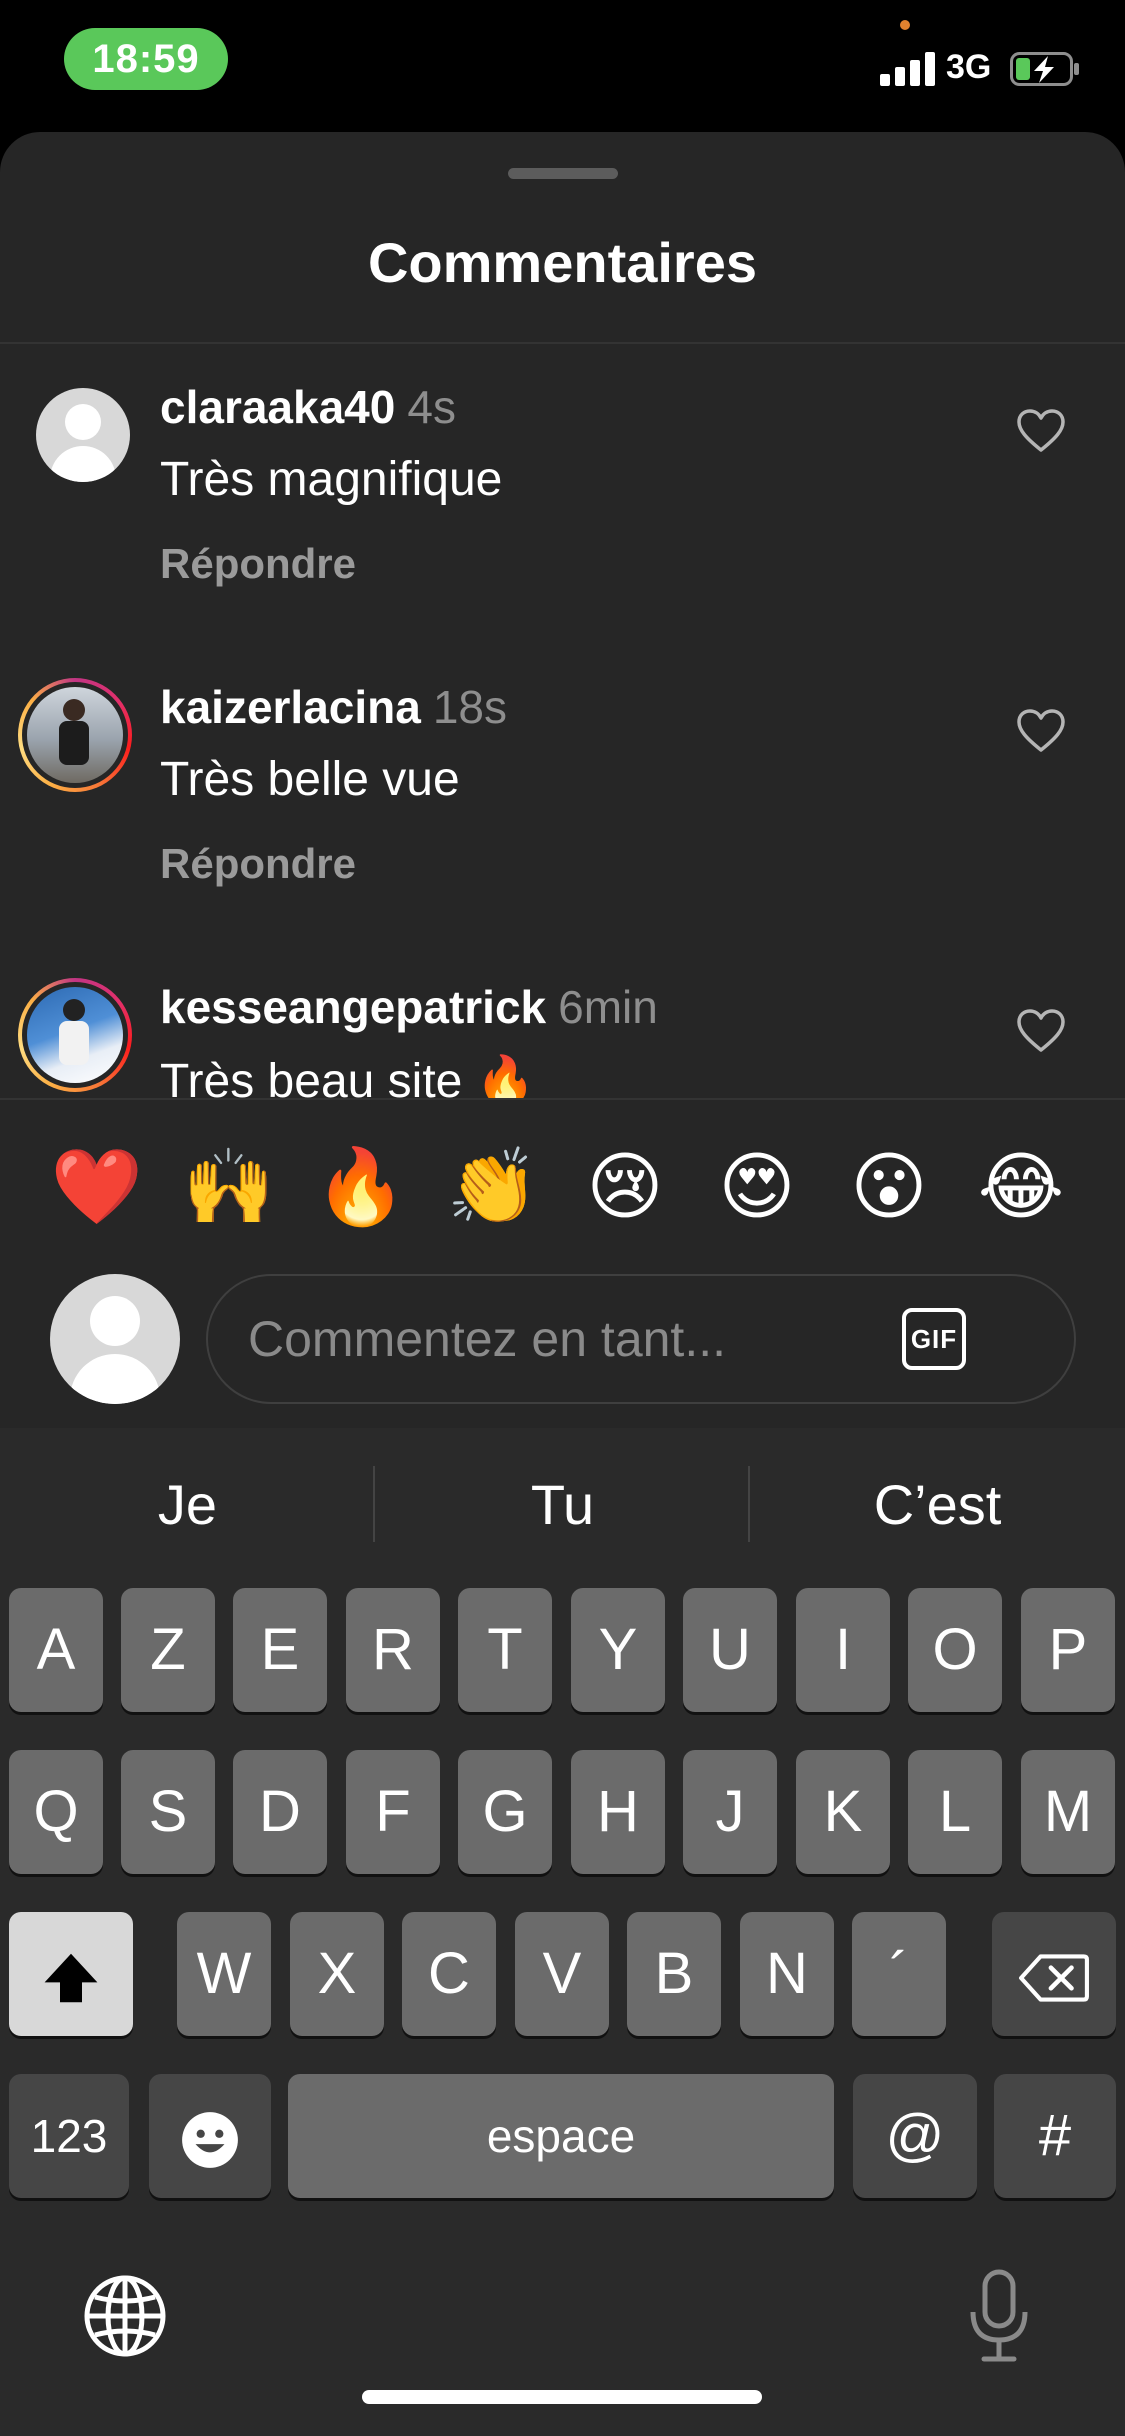  What do you see at coordinates (999, 2316) in the screenshot?
I see `microphone-icon` at bounding box center [999, 2316].